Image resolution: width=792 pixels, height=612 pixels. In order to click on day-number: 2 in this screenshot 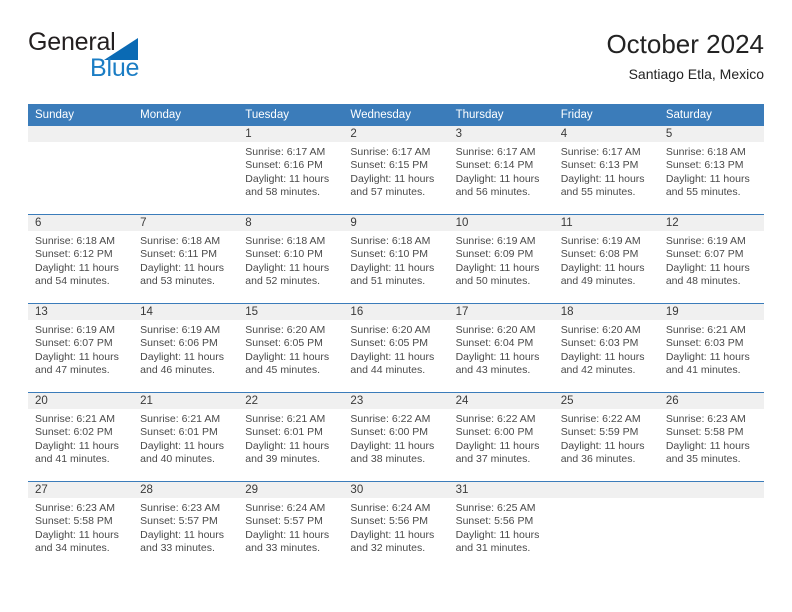, I will do `click(396, 134)`.